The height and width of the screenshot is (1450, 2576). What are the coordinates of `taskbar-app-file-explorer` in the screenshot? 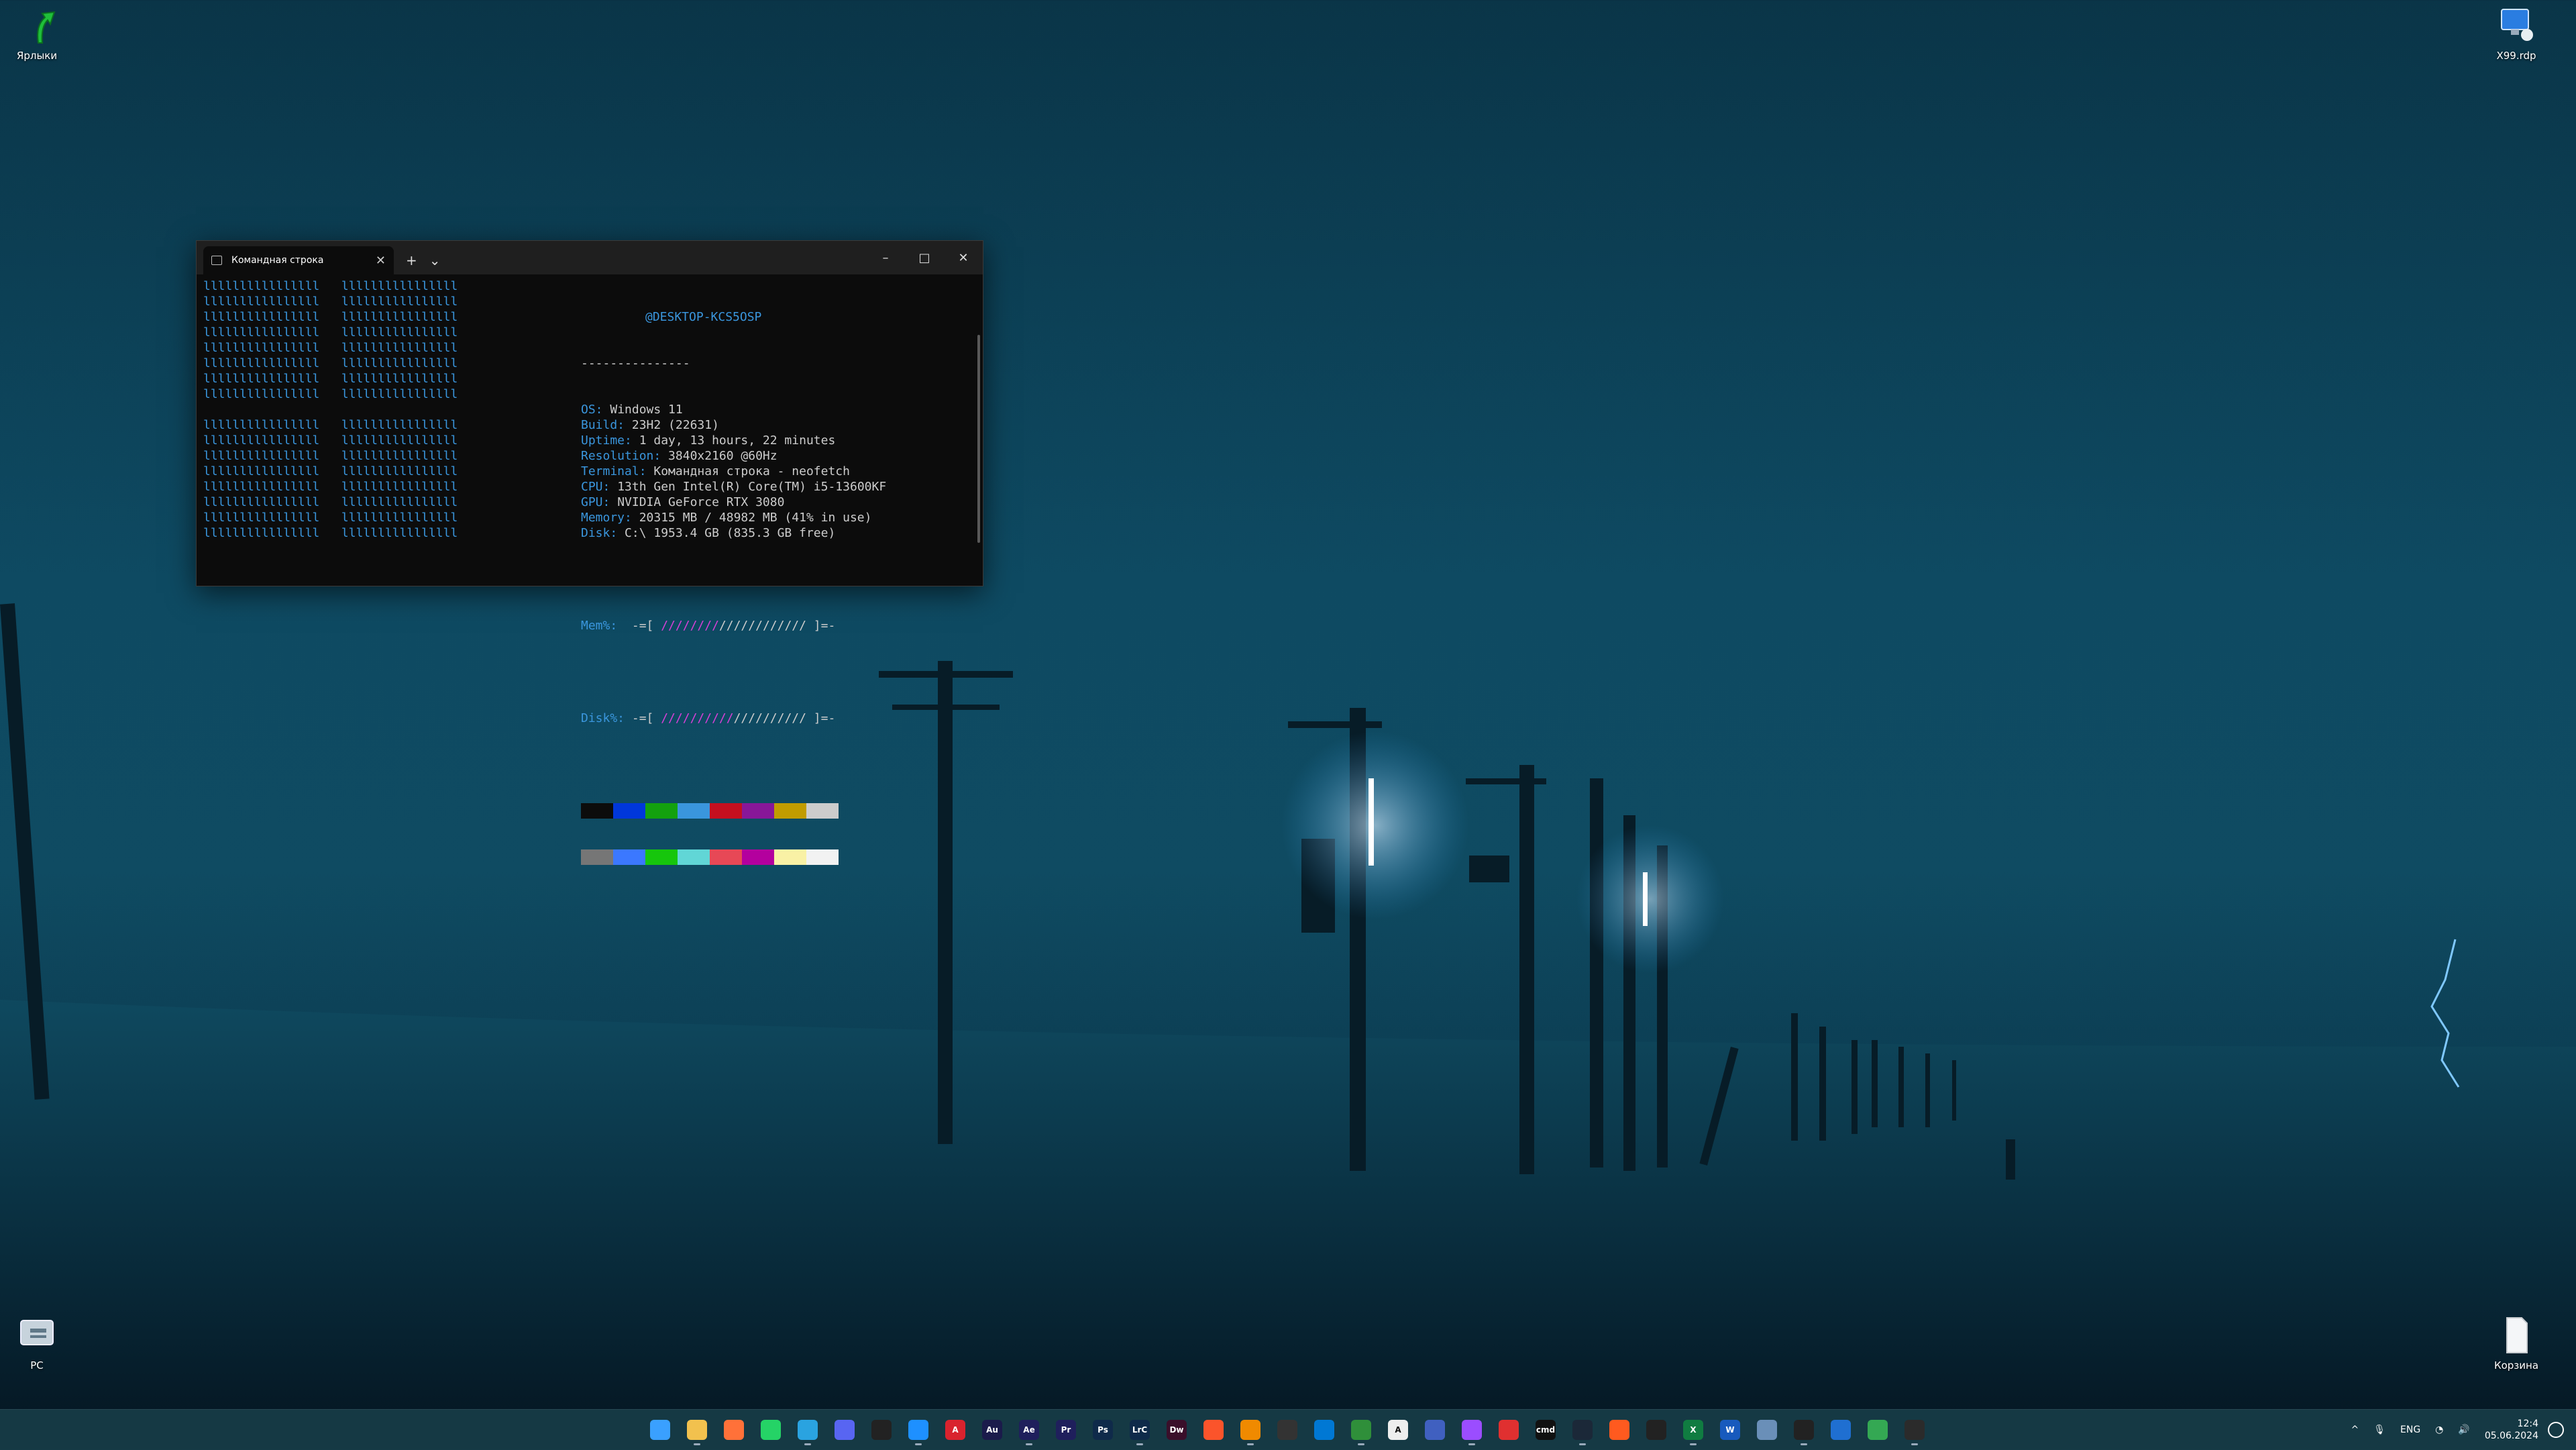 It's located at (697, 1430).